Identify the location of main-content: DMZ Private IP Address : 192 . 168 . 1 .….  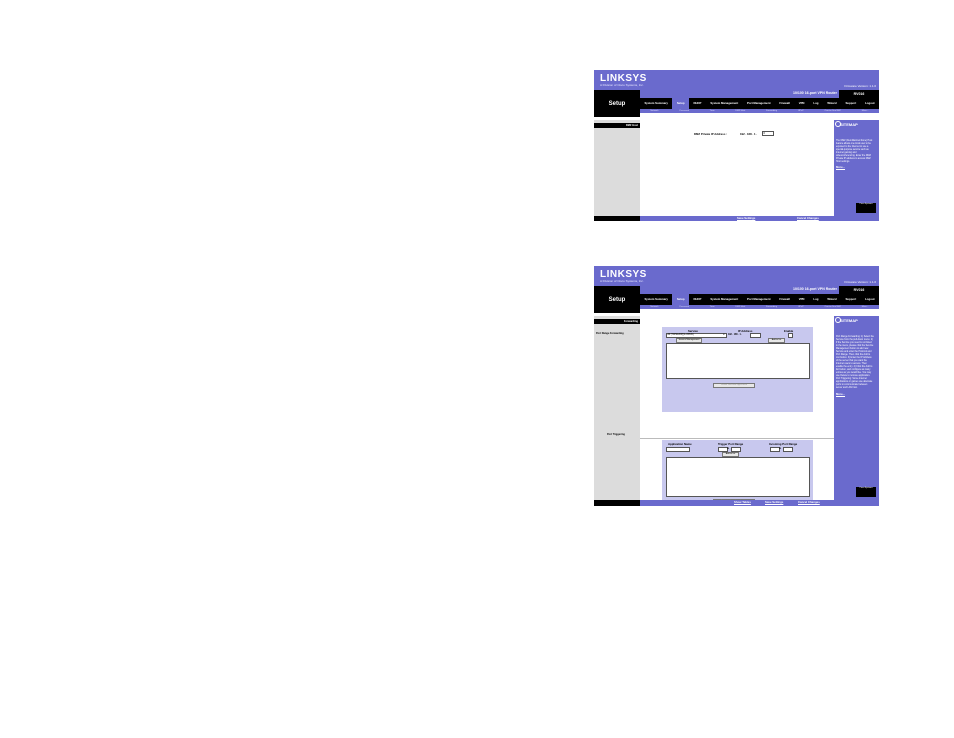
(737, 166).